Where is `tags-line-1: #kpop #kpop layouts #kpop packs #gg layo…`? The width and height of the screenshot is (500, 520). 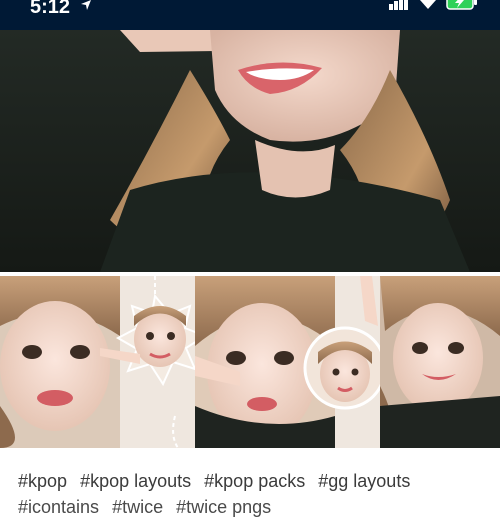
tags-line-1: #kpop #kpop layouts #kpop packs #gg layo… is located at coordinates (254, 481).